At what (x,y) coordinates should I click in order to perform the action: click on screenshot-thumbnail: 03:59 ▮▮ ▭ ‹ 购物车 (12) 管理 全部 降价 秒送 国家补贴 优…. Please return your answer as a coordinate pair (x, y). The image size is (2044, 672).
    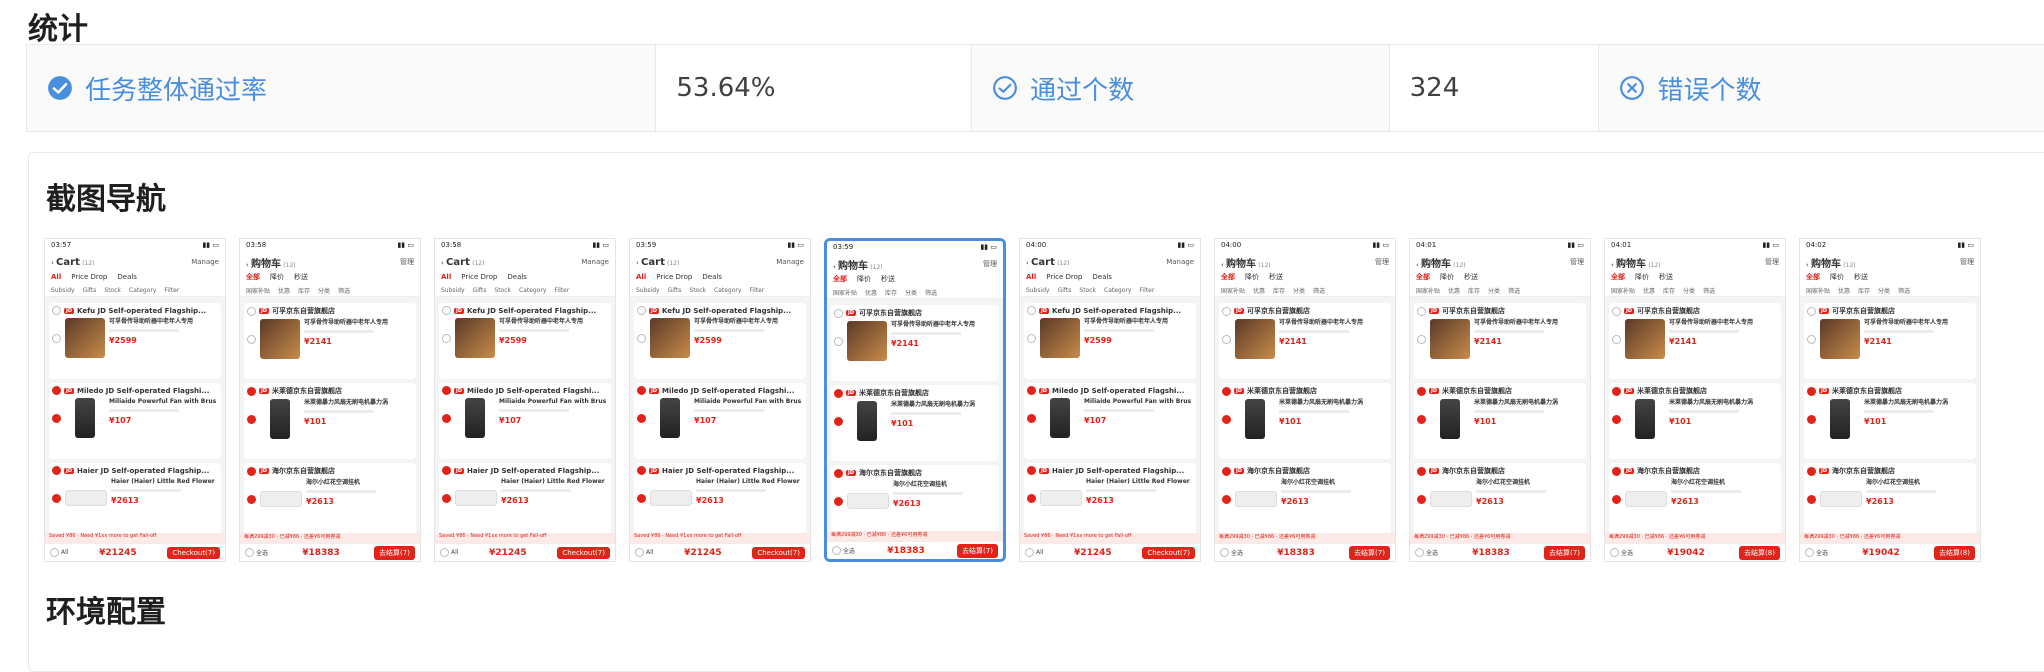
    Looking at the image, I should click on (915, 400).